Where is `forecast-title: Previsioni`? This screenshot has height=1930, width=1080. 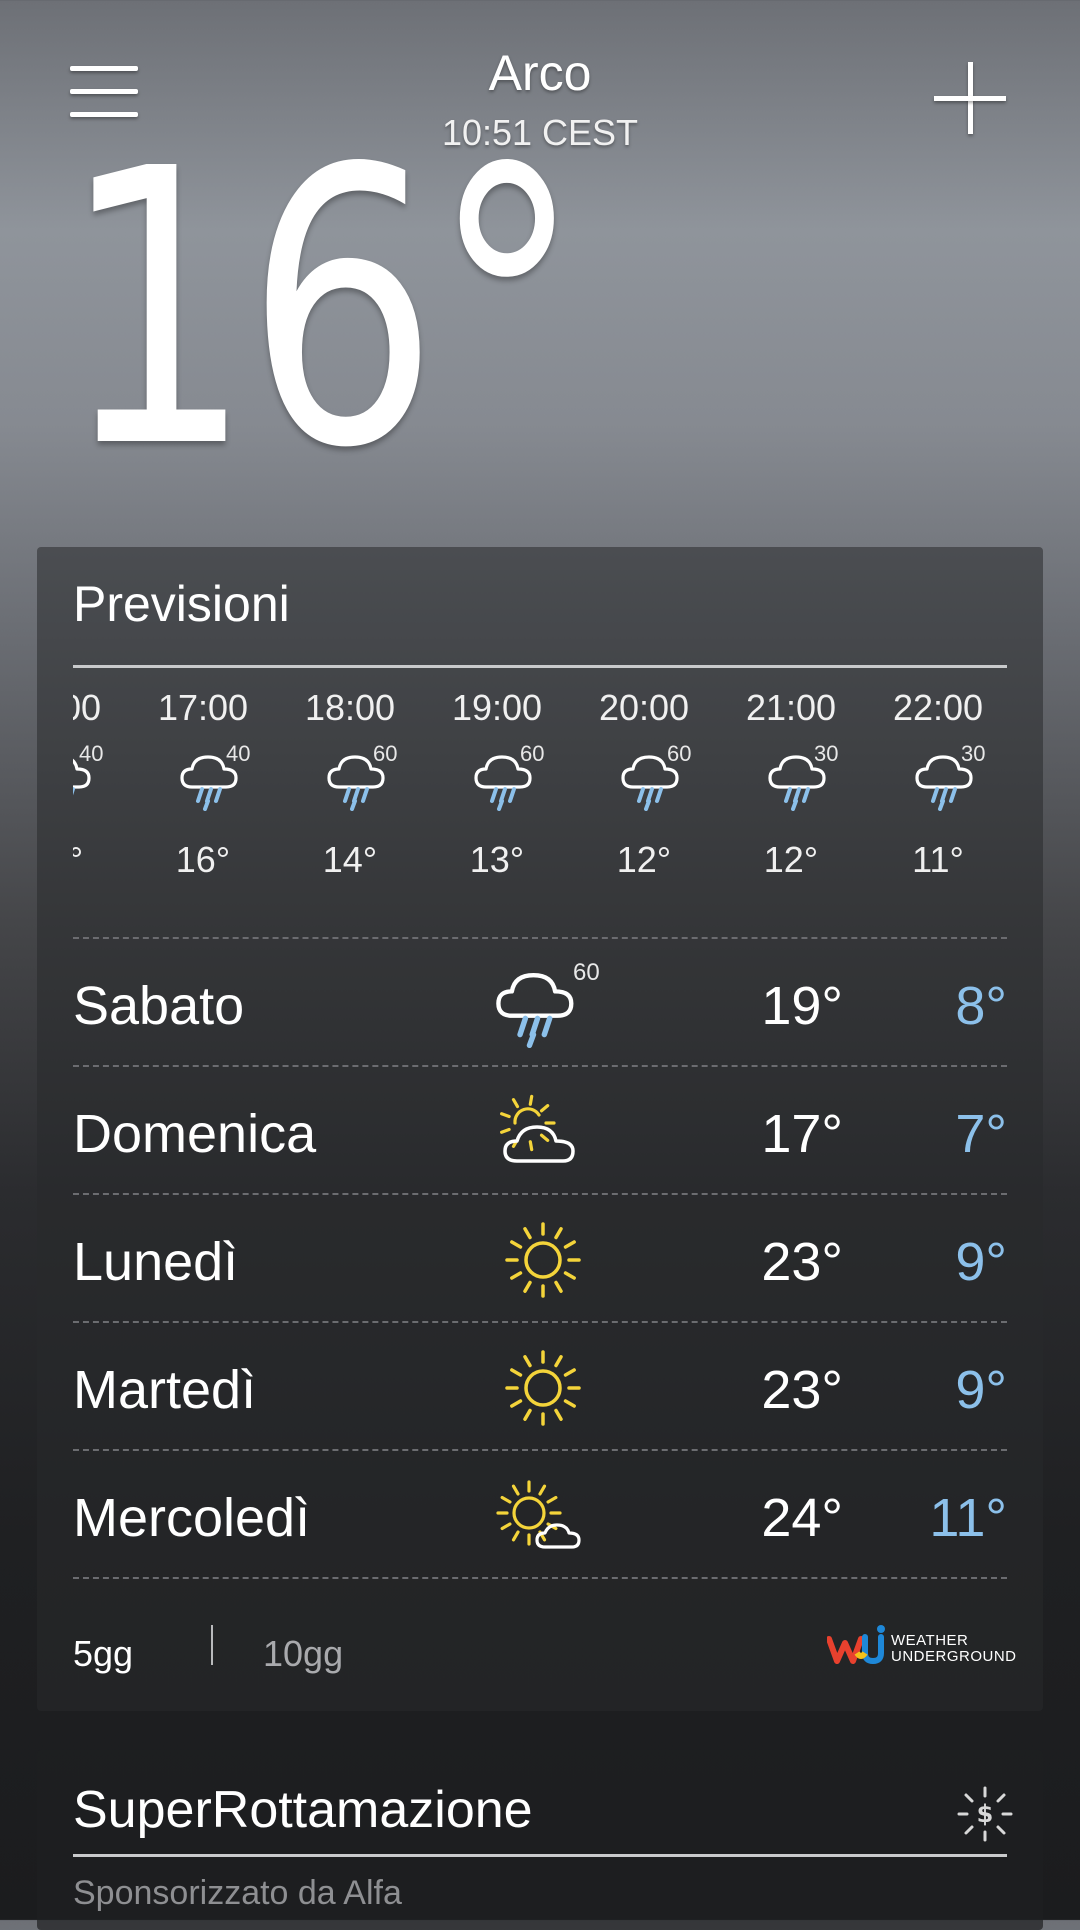
forecast-title: Previsioni is located at coordinates (181, 604).